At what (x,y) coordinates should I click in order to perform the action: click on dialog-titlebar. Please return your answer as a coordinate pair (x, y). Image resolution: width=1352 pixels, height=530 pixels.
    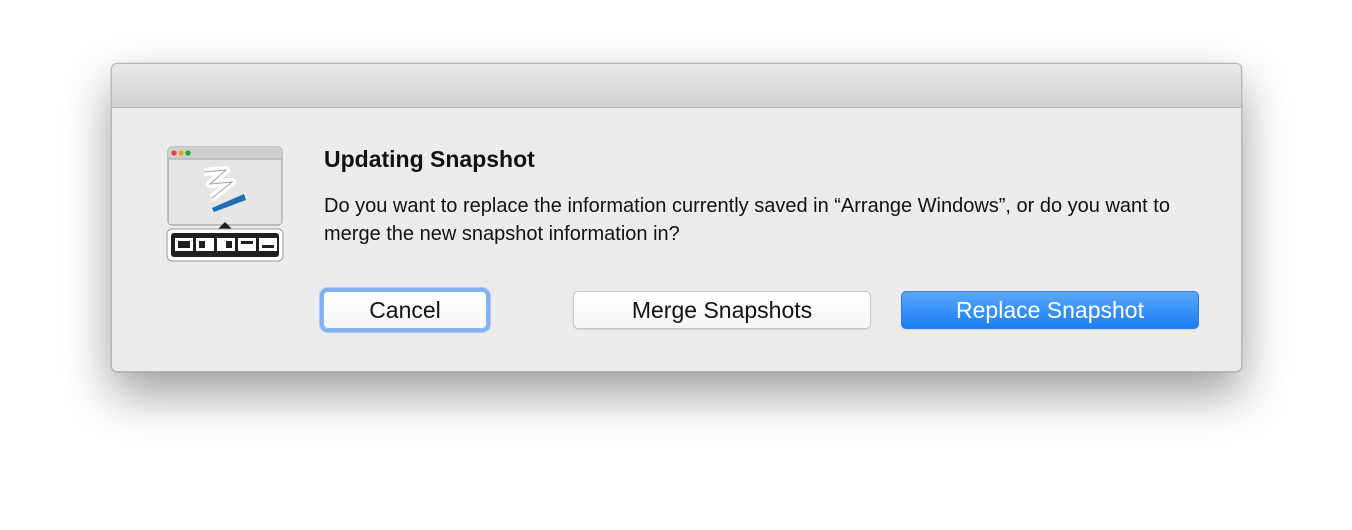
    Looking at the image, I should click on (676, 86).